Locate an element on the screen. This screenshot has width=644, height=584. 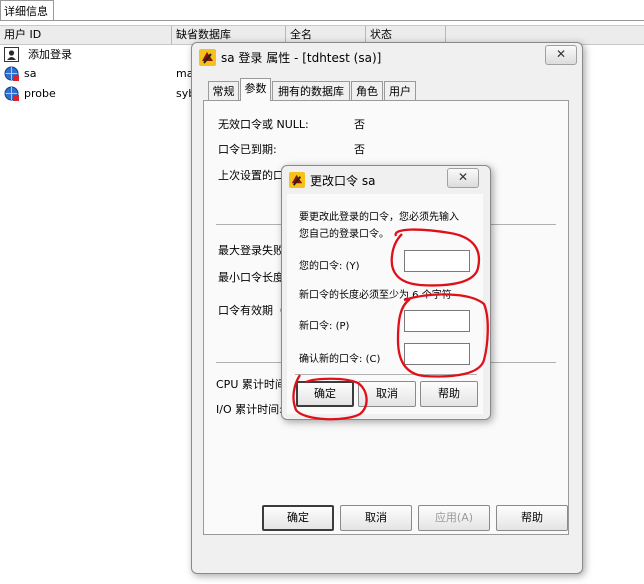
list-item-label: sa is located at coordinates (30, 73).